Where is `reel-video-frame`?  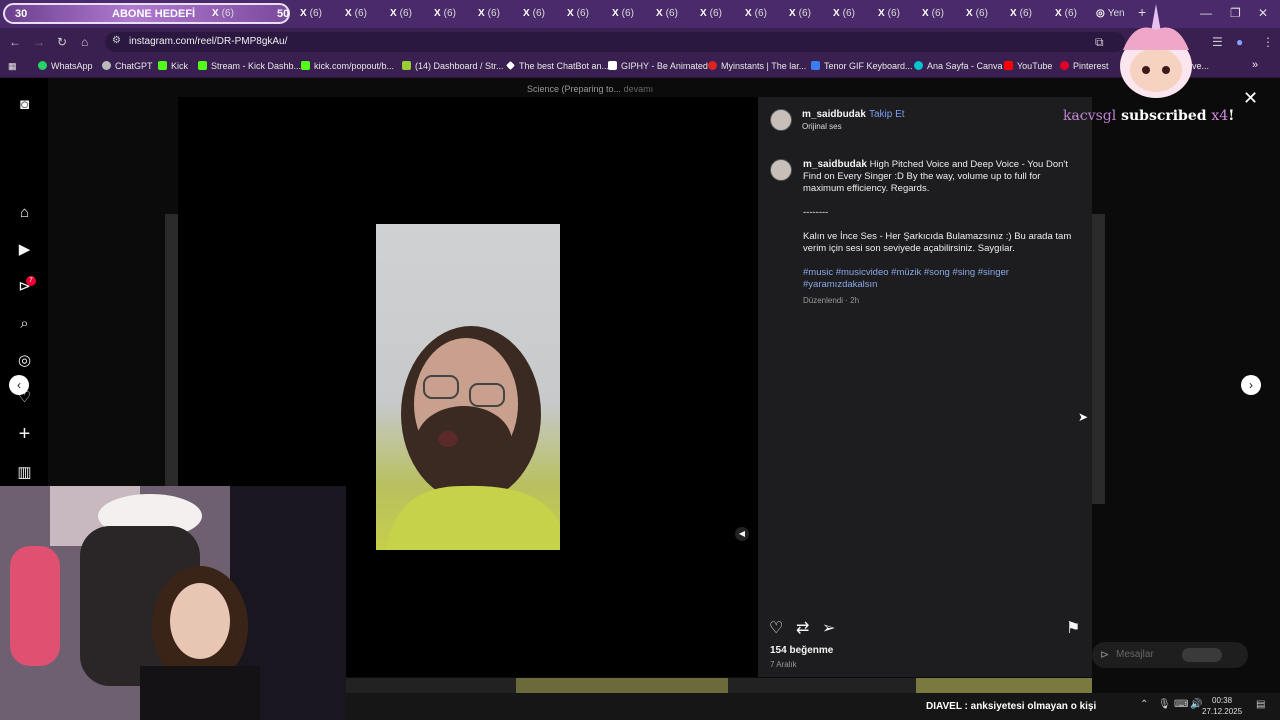 reel-video-frame is located at coordinates (468, 387).